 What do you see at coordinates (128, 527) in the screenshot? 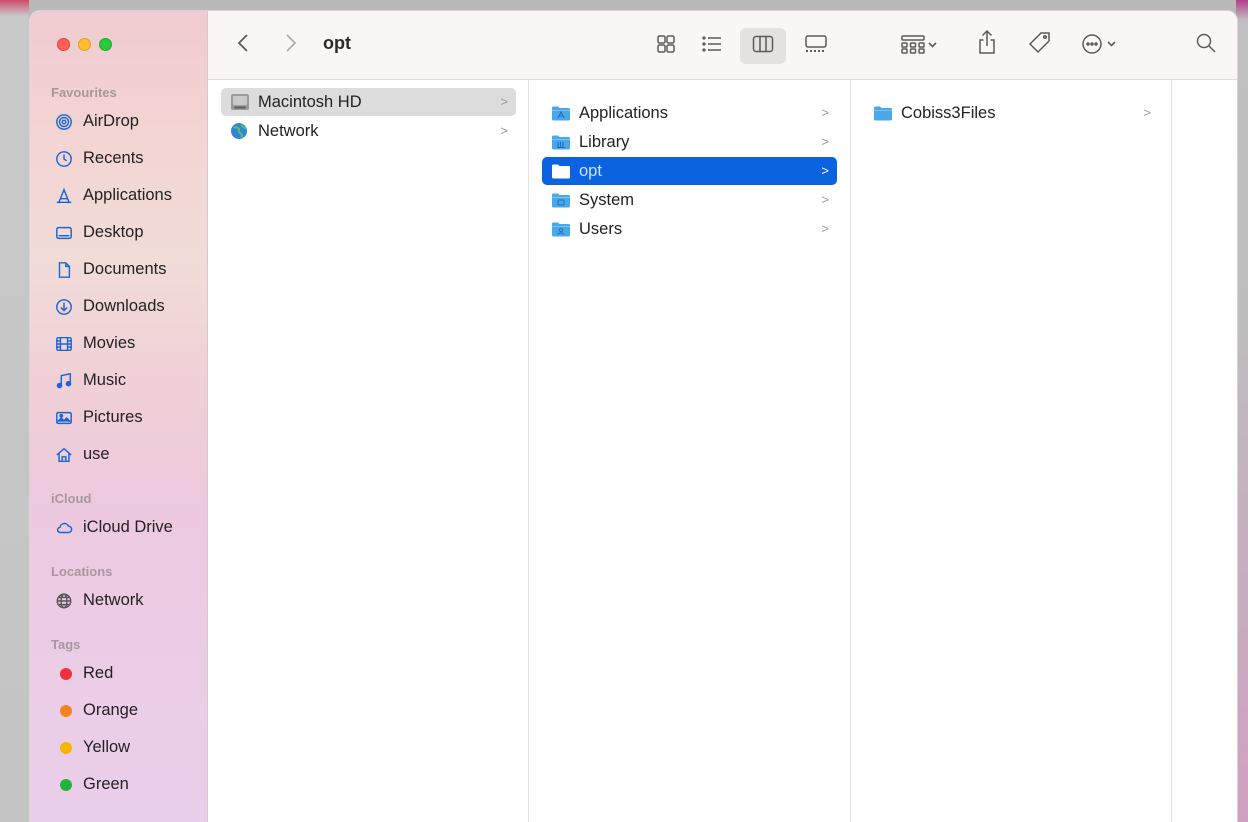
I see `sidebar-item-label: iCloud Drive` at bounding box center [128, 527].